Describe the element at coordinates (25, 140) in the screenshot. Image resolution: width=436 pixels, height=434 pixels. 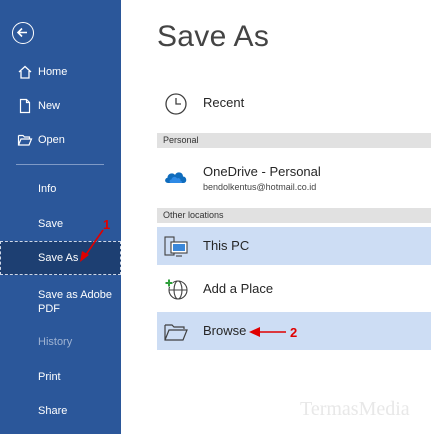
I see `open-folder-icon` at that location.